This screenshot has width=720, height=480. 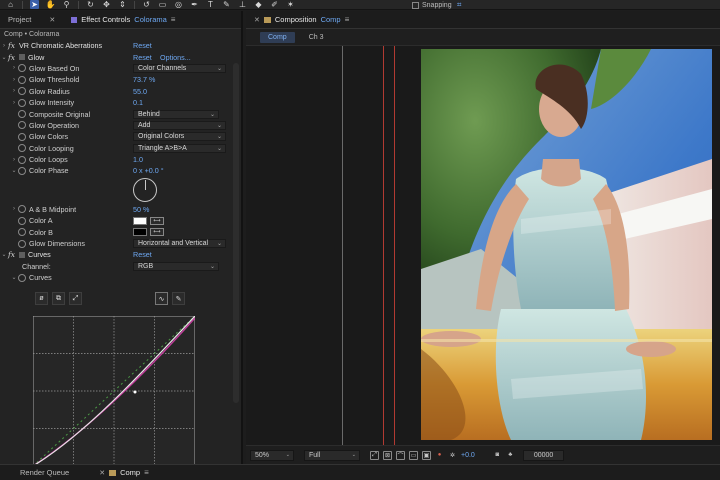 I want to click on tab-project: Project, so click(x=19, y=20).